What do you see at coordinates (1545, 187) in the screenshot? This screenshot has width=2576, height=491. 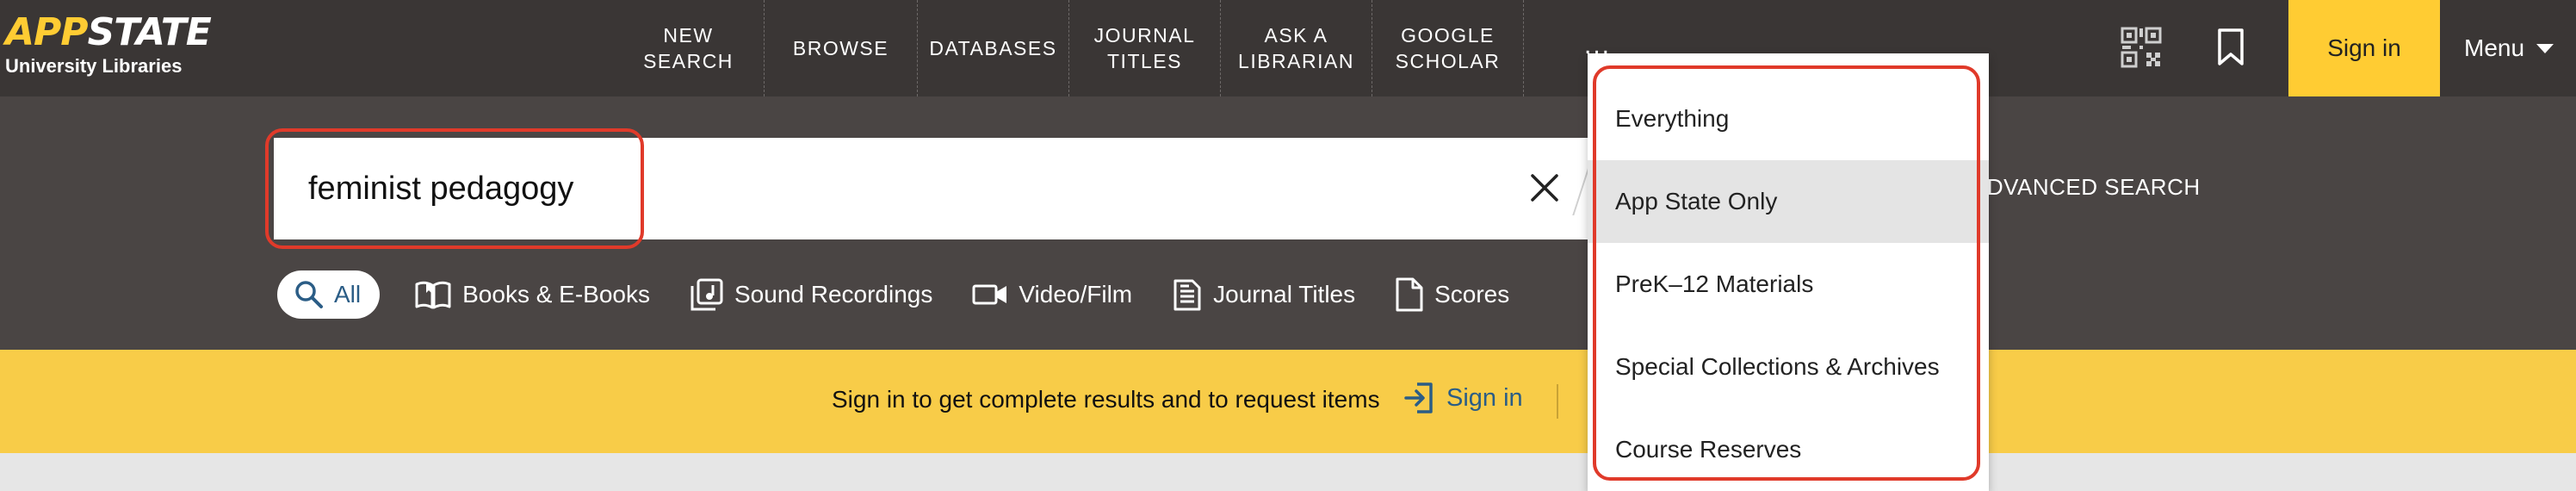 I see `clear-search-icon` at bounding box center [1545, 187].